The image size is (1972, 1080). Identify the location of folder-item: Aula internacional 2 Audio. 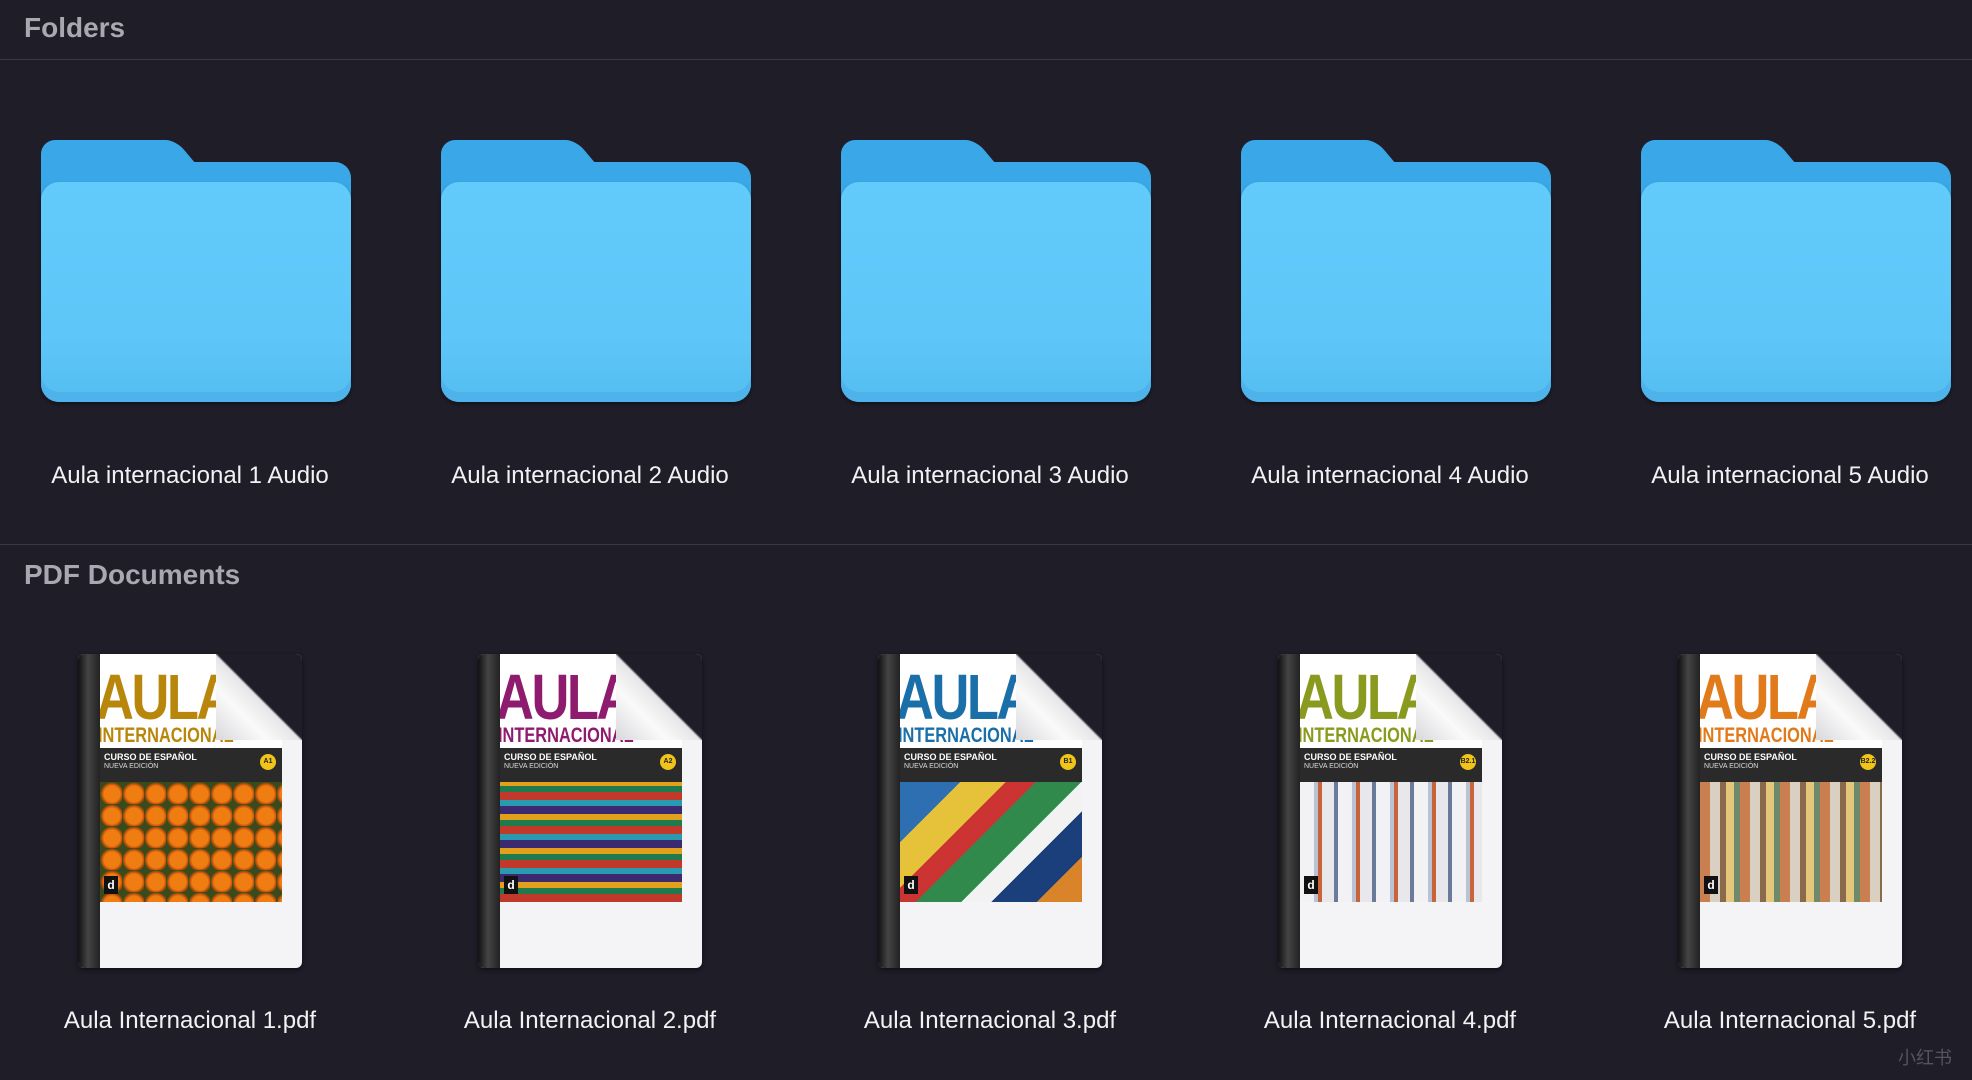
(590, 320).